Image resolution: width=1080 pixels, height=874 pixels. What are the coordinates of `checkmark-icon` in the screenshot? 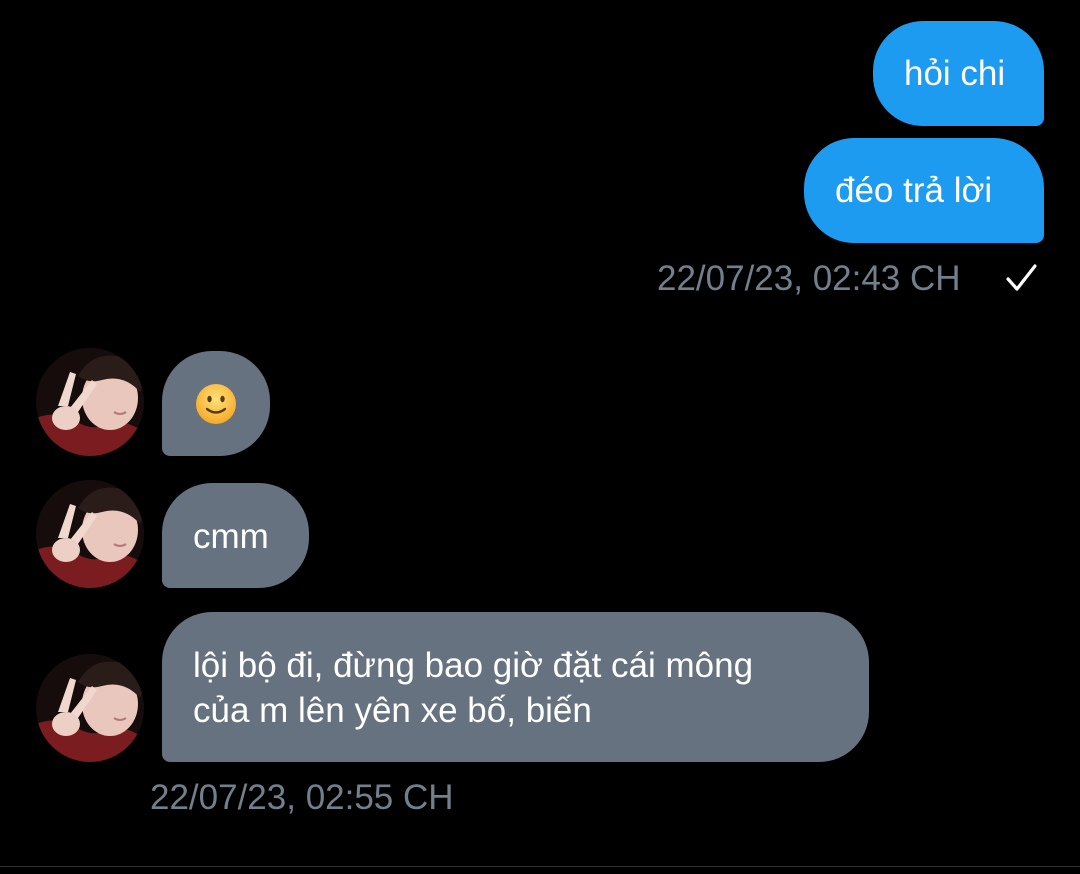 It's located at (1021, 277).